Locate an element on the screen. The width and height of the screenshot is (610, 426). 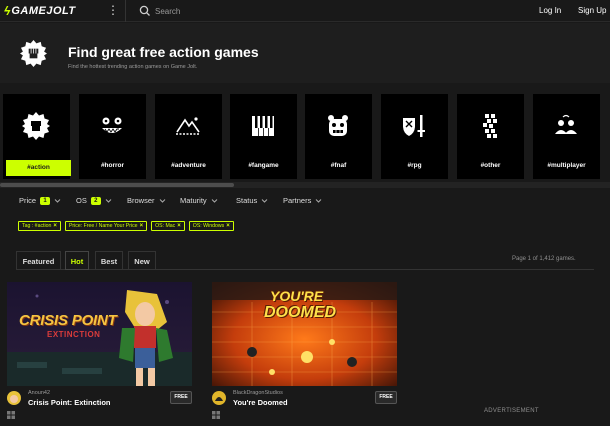
scrollbar-thumb is located at coordinates (117, 185).